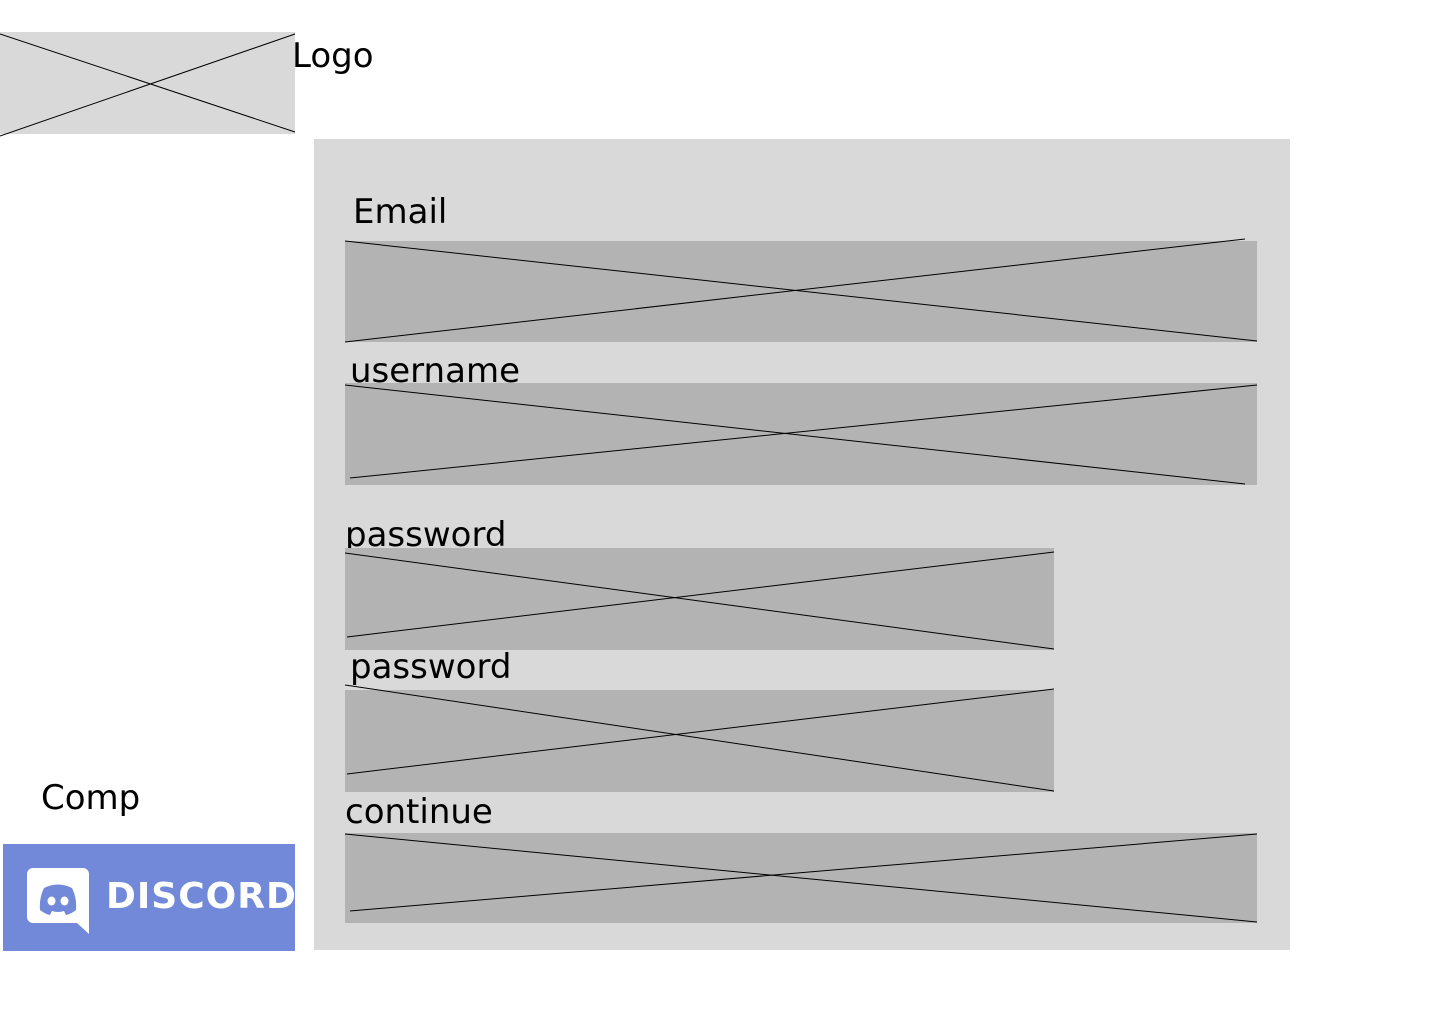  What do you see at coordinates (699, 738) in the screenshot?
I see `confirm-password-field` at bounding box center [699, 738].